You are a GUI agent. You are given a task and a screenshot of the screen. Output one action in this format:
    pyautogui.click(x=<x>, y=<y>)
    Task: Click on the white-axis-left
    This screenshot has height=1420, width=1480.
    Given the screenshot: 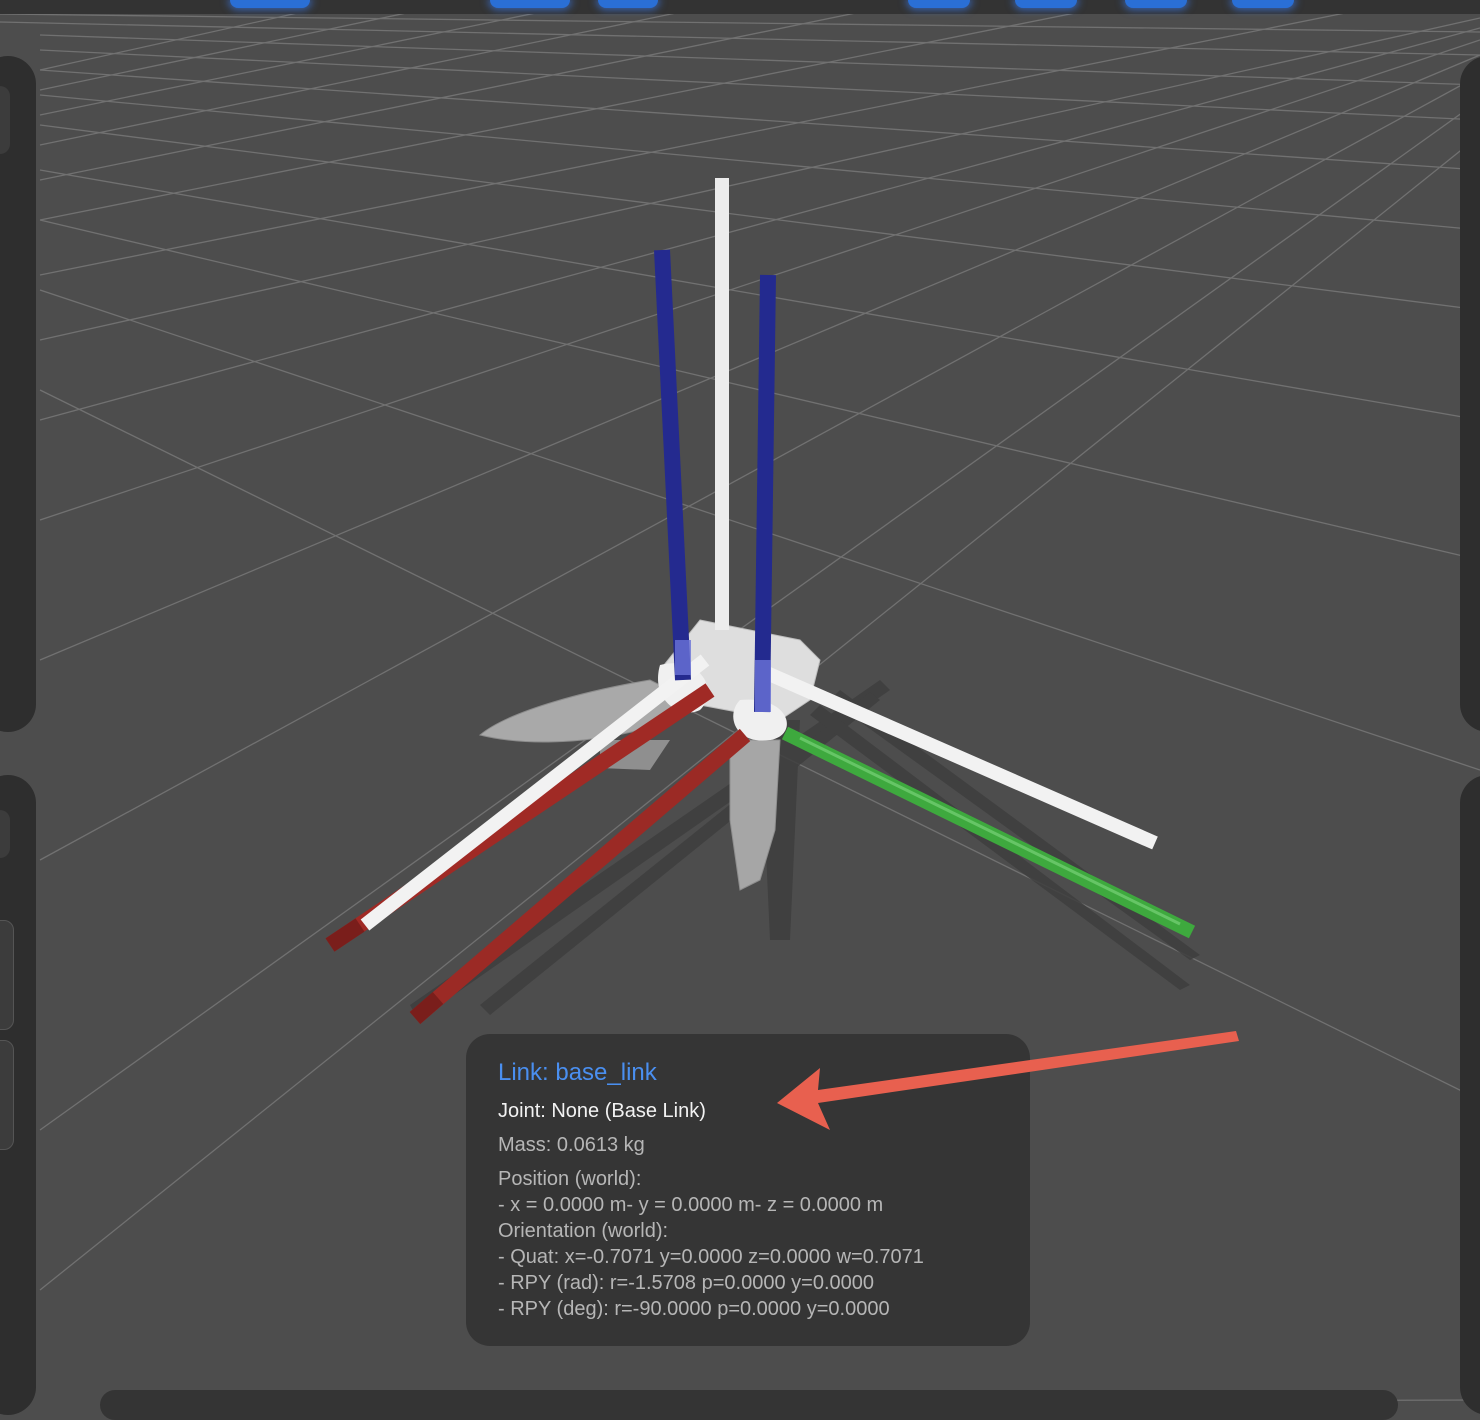 What is the action you would take?
    pyautogui.click(x=535, y=792)
    